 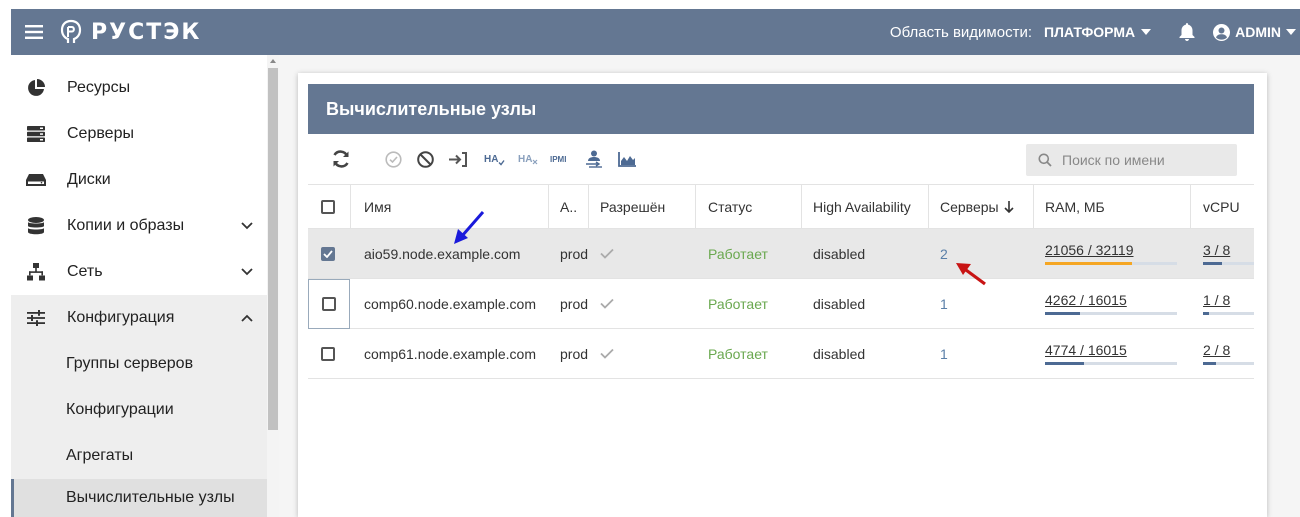 What do you see at coordinates (971, 274) in the screenshot?
I see `red-arrow-icon` at bounding box center [971, 274].